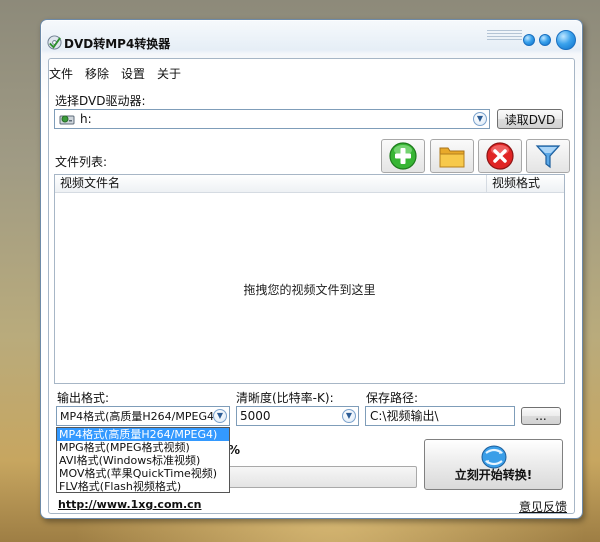 The height and width of the screenshot is (542, 600). I want to click on drive-value: h:, so click(86, 119).